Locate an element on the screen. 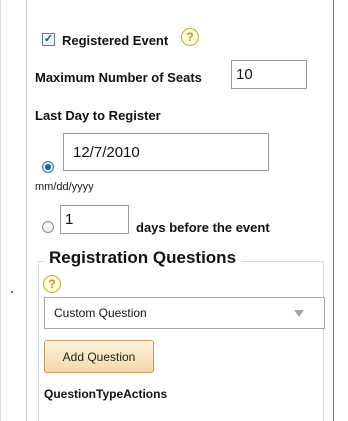  question-type-select: Custom Question is located at coordinates (184, 313).